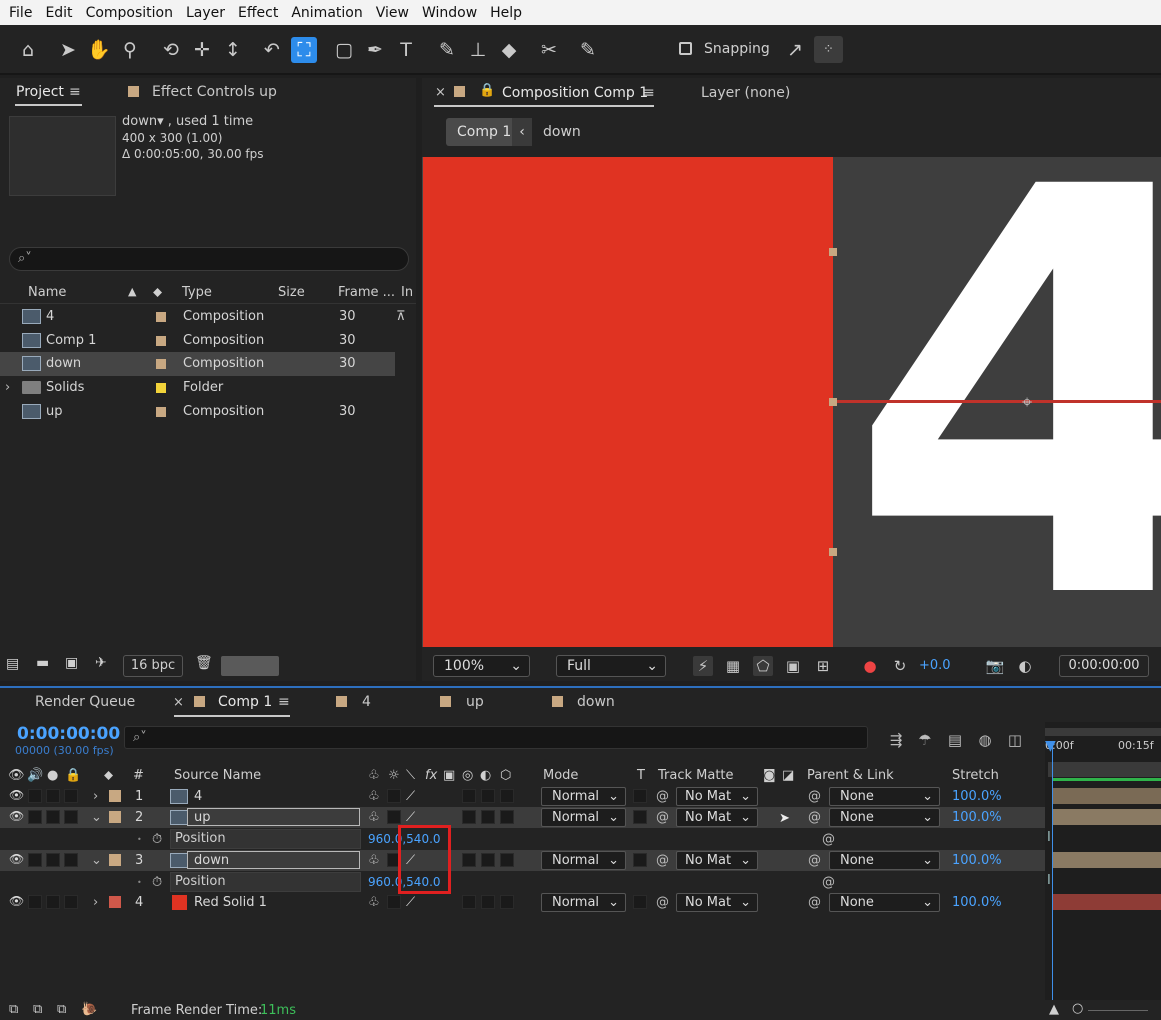 This screenshot has height=1020, width=1161. What do you see at coordinates (304, 50) in the screenshot?
I see `pan-behind-tool-icon: ⛶` at bounding box center [304, 50].